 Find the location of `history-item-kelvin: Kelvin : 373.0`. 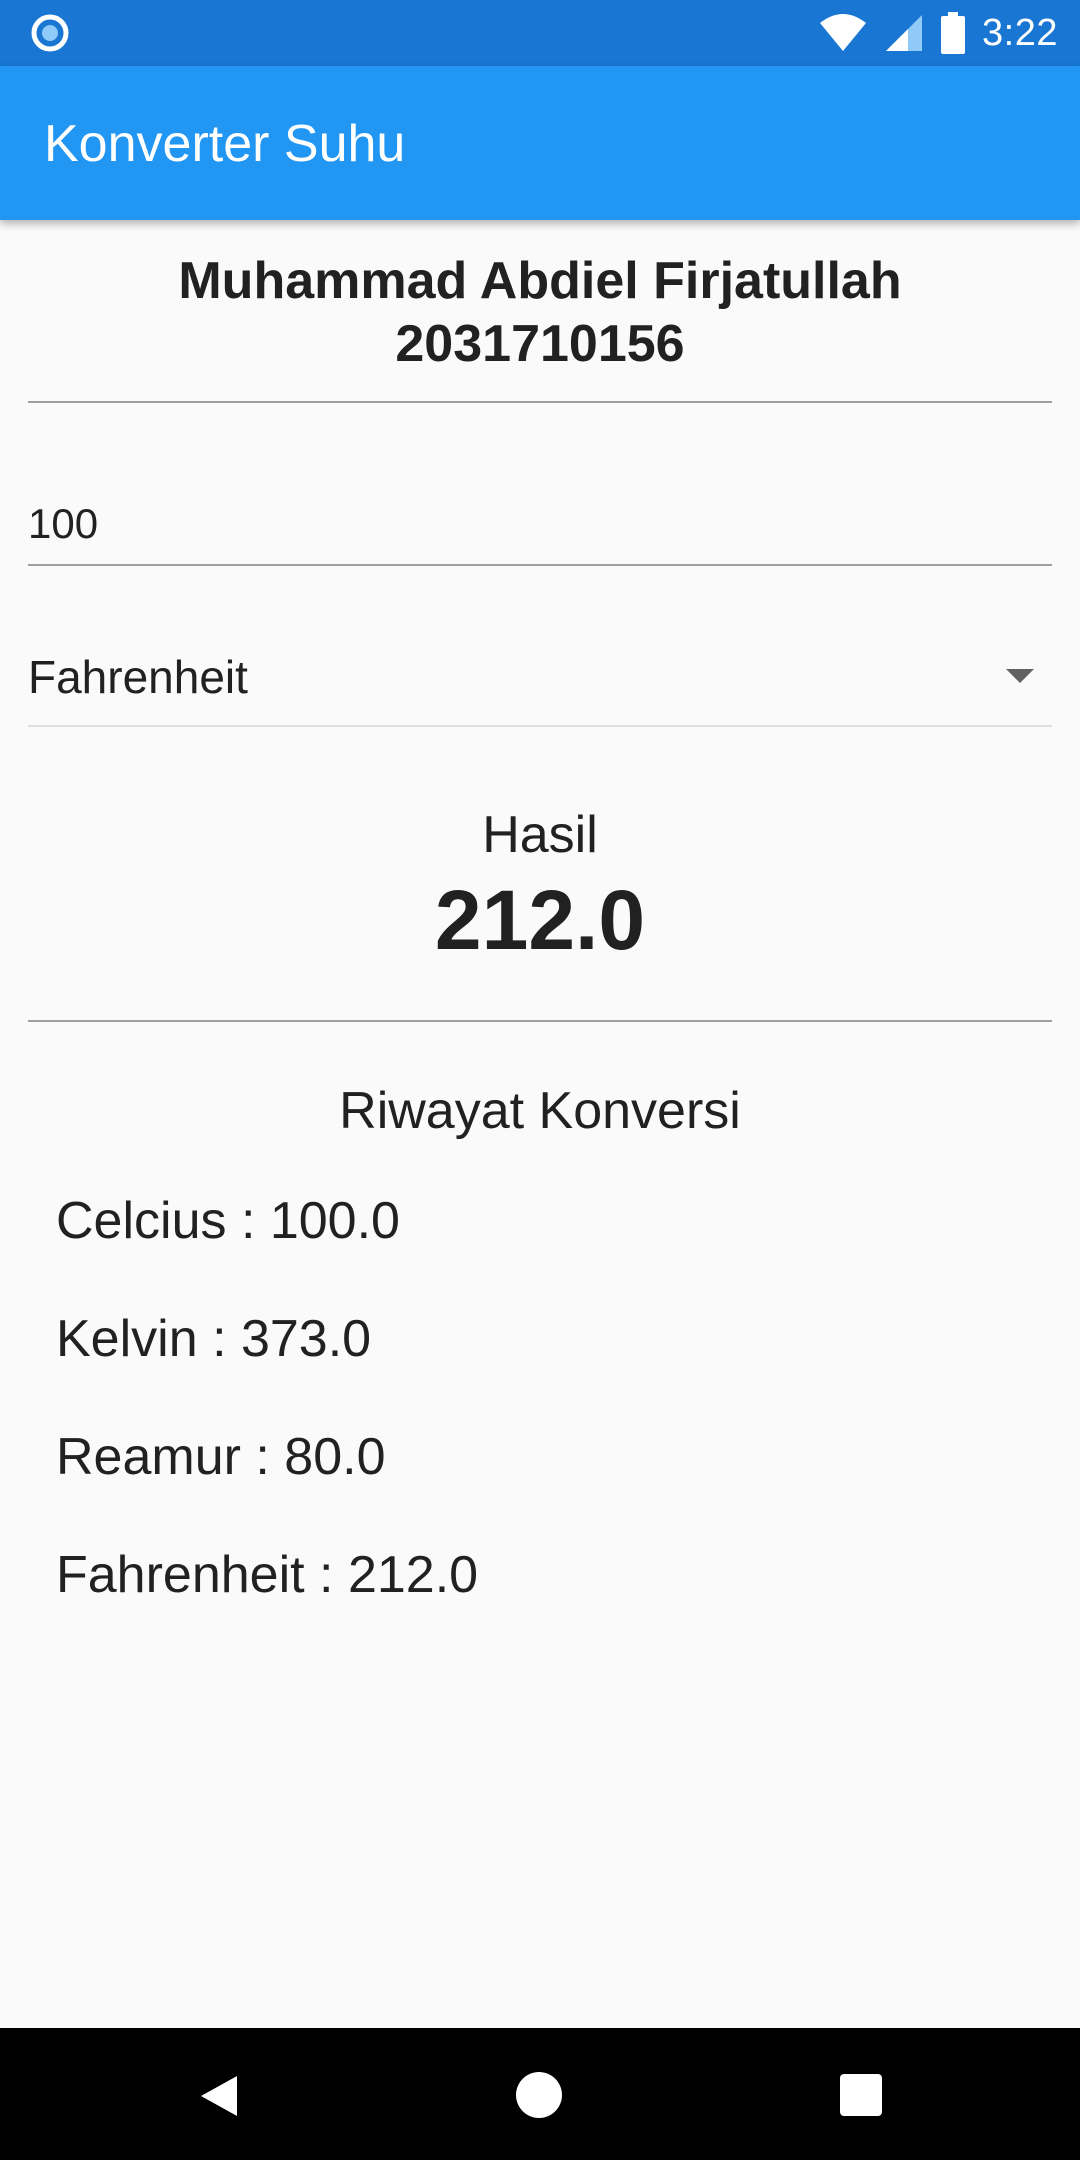

history-item-kelvin: Kelvin : 373.0 is located at coordinates (214, 1339).